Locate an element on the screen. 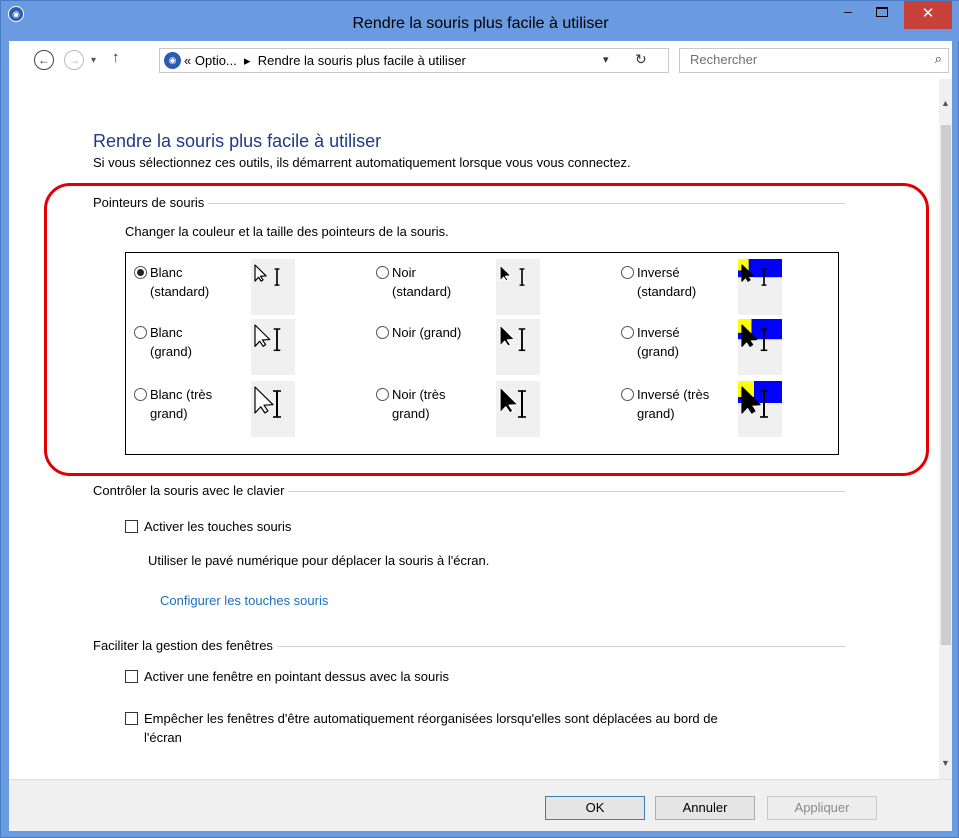  up-button: ↑ is located at coordinates (116, 57).